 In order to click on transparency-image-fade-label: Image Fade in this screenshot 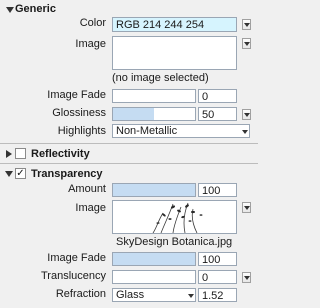, I will do `click(76, 258)`.